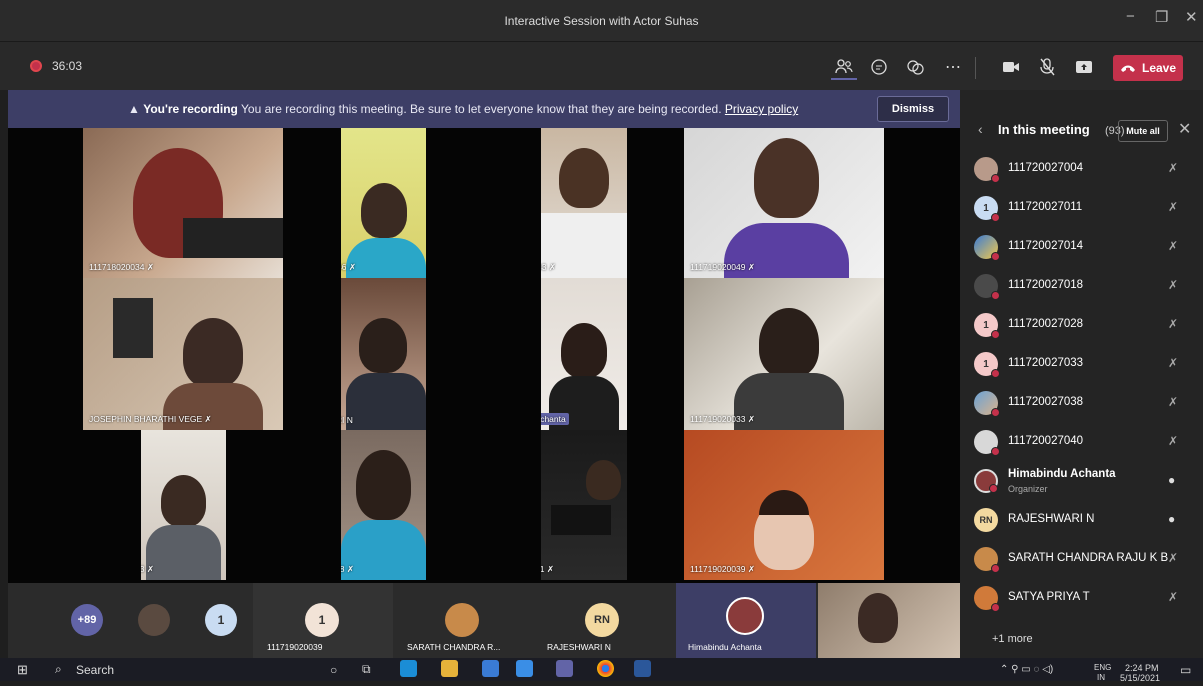 This screenshot has width=1203, height=686. Describe the element at coordinates (915, 67) in the screenshot. I see `reactions-icon` at that location.